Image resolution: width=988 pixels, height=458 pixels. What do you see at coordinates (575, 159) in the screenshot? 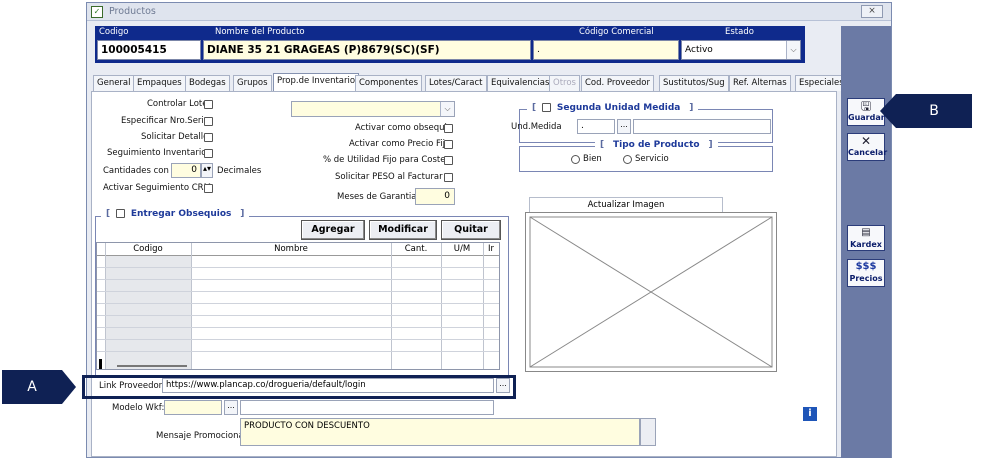
I see `bien-radio` at bounding box center [575, 159].